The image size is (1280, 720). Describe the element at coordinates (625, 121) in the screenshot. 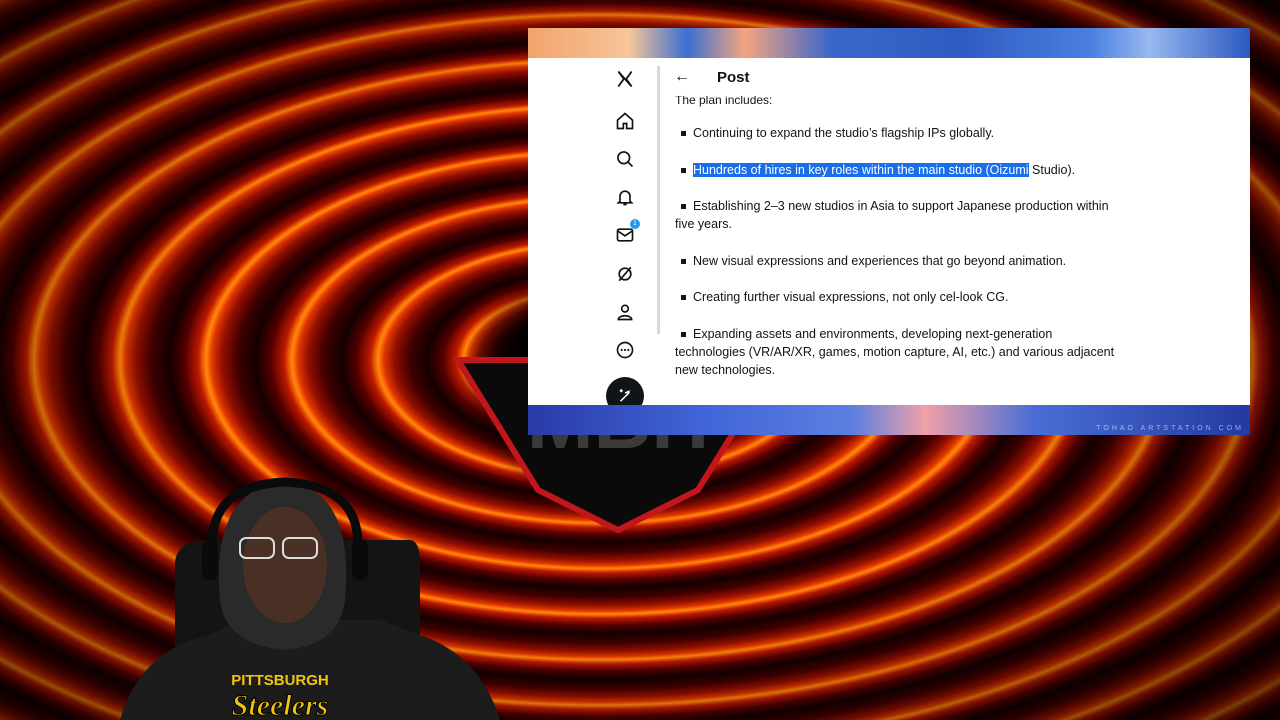

I see `home-icon` at that location.